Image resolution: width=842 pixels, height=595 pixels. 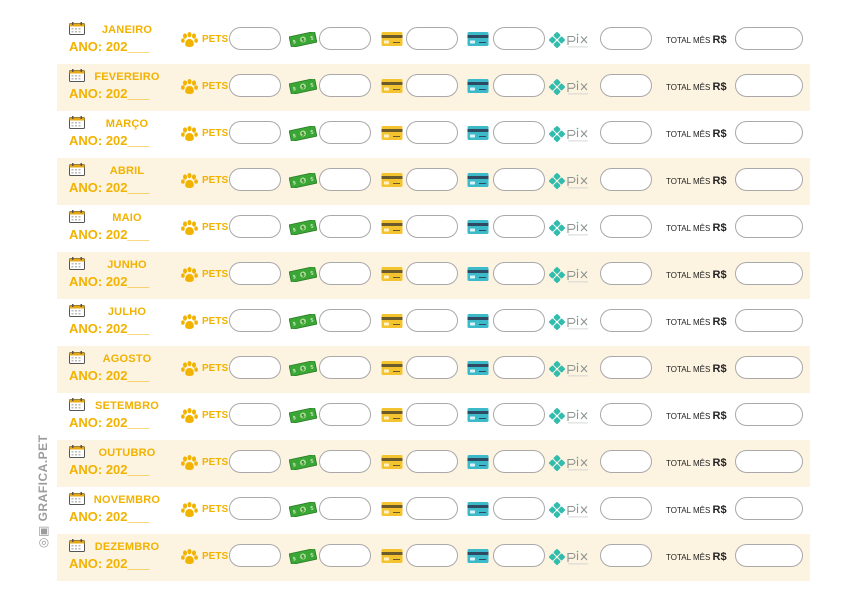 What do you see at coordinates (127, 171) in the screenshot?
I see `month-label: ABRIL` at bounding box center [127, 171].